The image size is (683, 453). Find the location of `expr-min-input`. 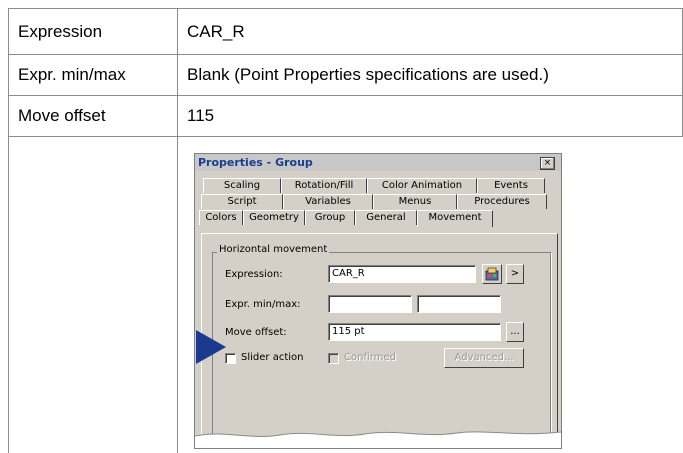

expr-min-input is located at coordinates (370, 304).